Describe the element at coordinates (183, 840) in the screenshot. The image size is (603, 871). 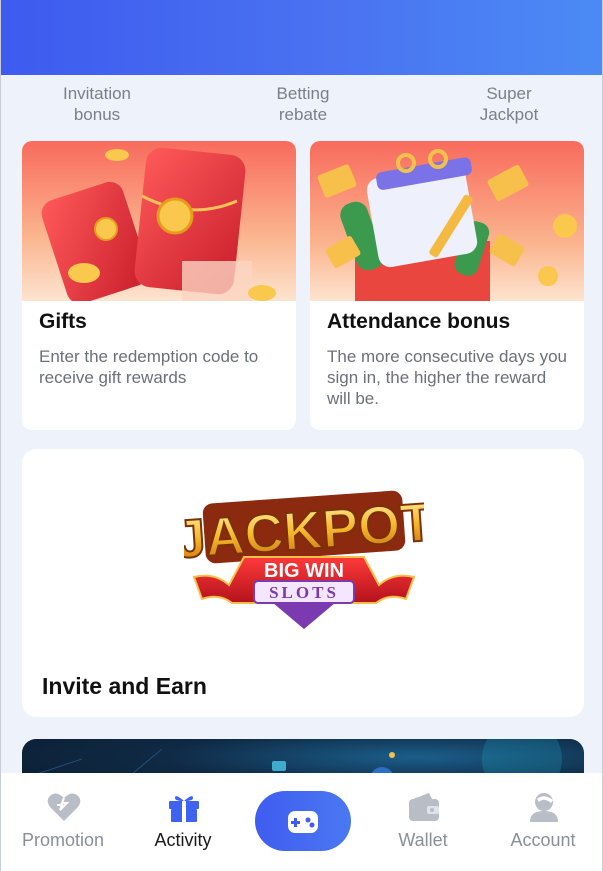
I see `nav-activity-label: Activity` at that location.